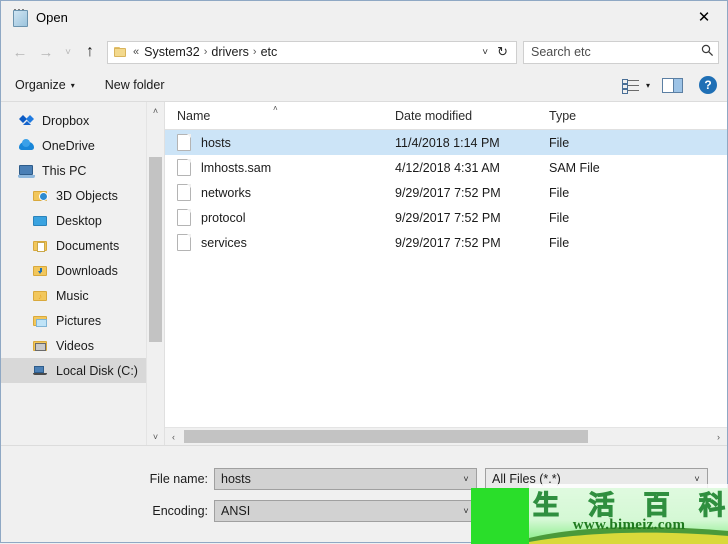 The image size is (728, 544). I want to click on file-name-input: hosts ˅, so click(345, 479).